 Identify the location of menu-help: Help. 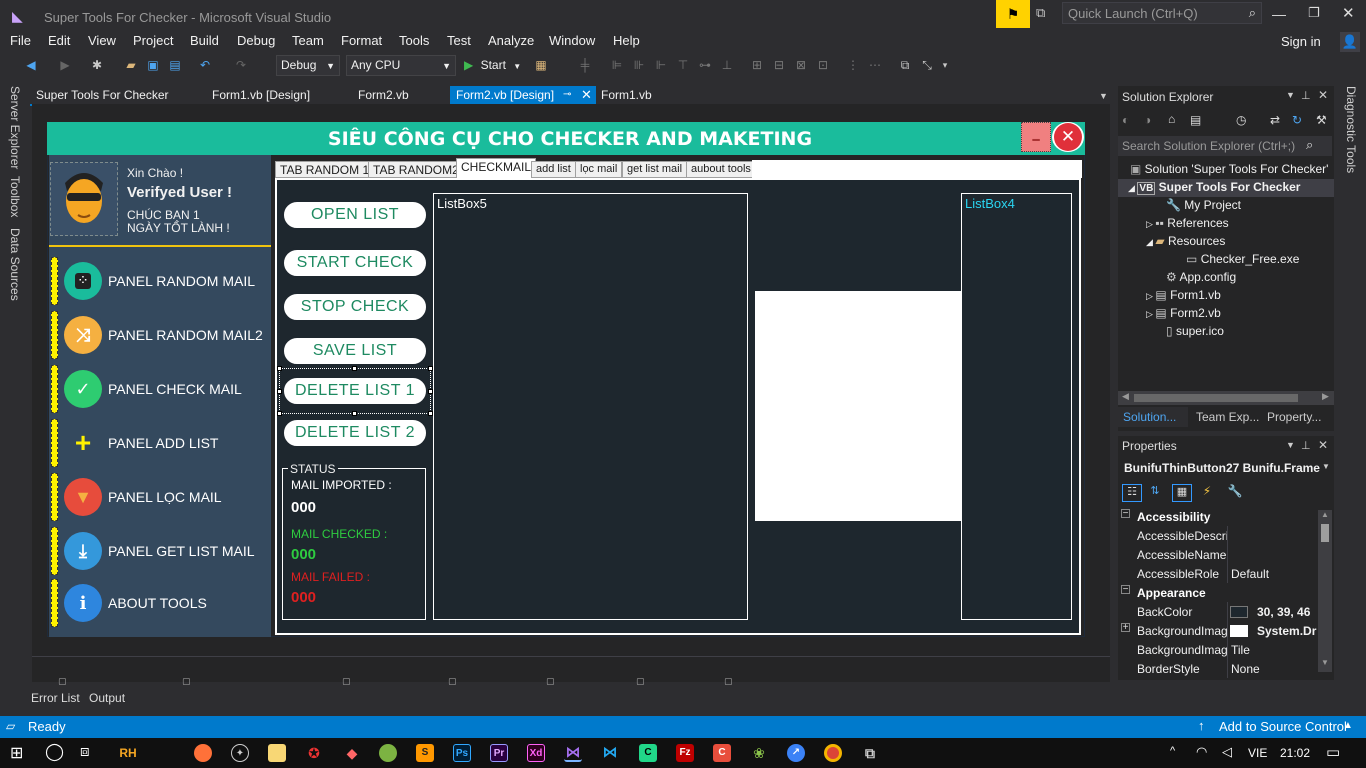
(626, 40).